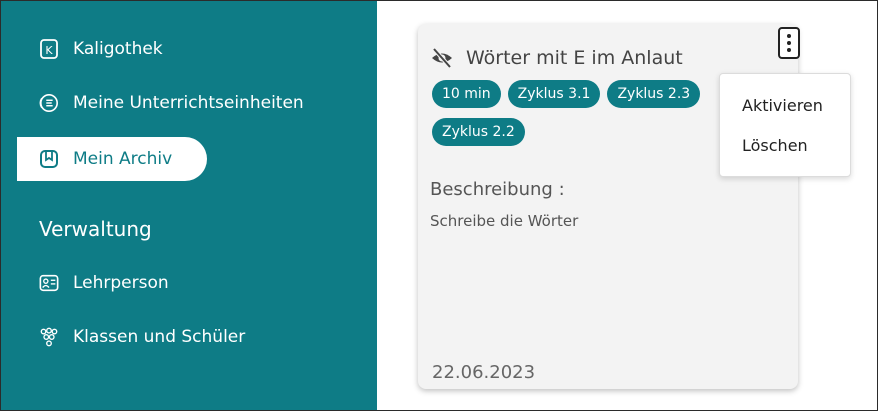 The width and height of the screenshot is (878, 411). I want to click on people-group-icon, so click(49, 337).